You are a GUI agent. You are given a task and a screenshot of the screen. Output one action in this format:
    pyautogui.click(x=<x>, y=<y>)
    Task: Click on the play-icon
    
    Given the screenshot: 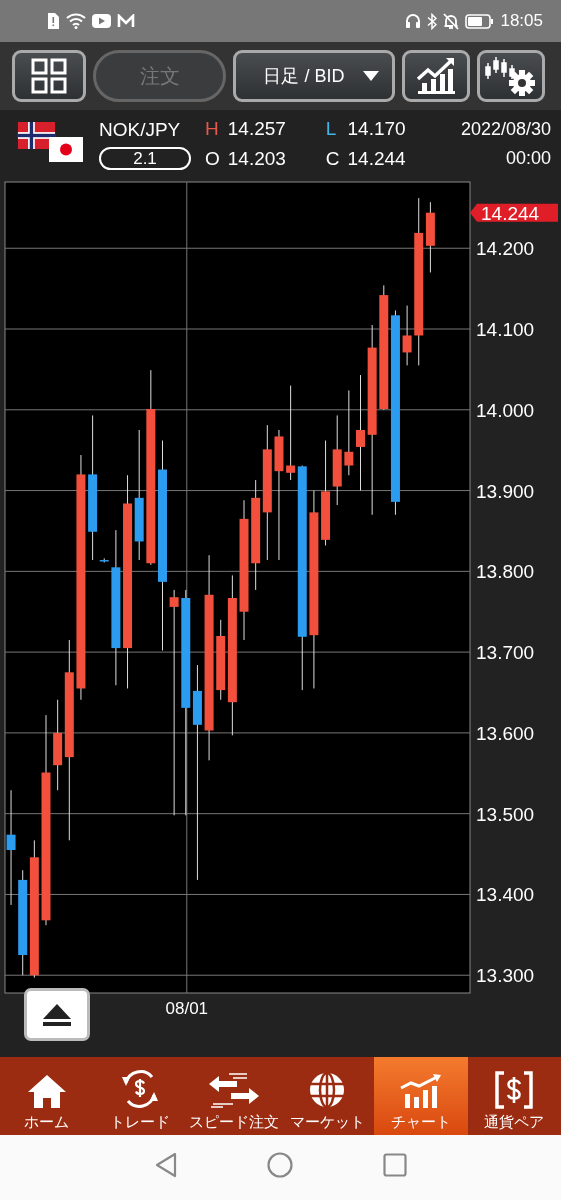 What is the action you would take?
    pyautogui.click(x=101, y=21)
    